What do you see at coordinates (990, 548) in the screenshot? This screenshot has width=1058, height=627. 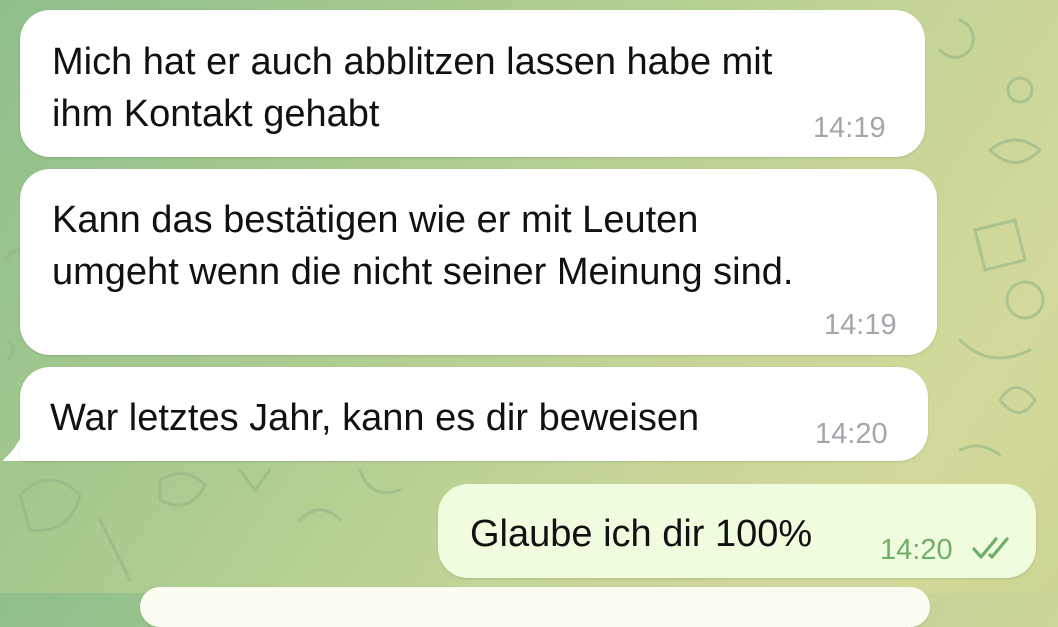 I see `double-check-icon` at bounding box center [990, 548].